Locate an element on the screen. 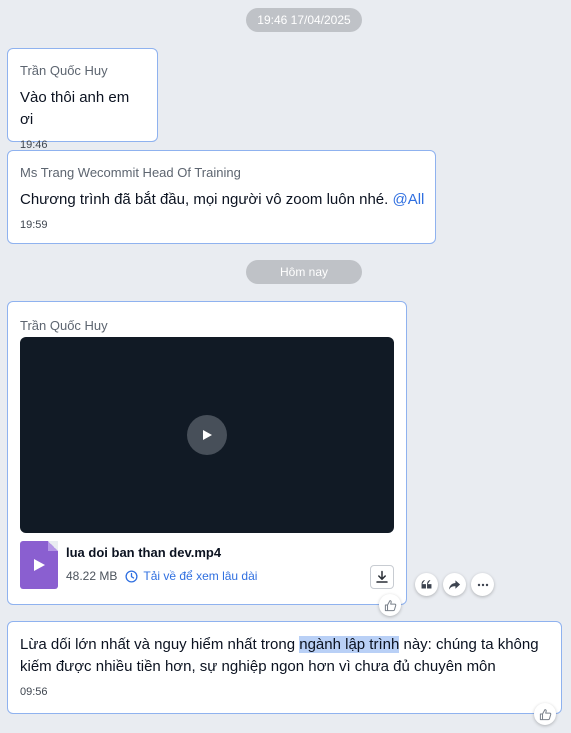 This screenshot has width=571, height=733. forward-button is located at coordinates (454, 584).